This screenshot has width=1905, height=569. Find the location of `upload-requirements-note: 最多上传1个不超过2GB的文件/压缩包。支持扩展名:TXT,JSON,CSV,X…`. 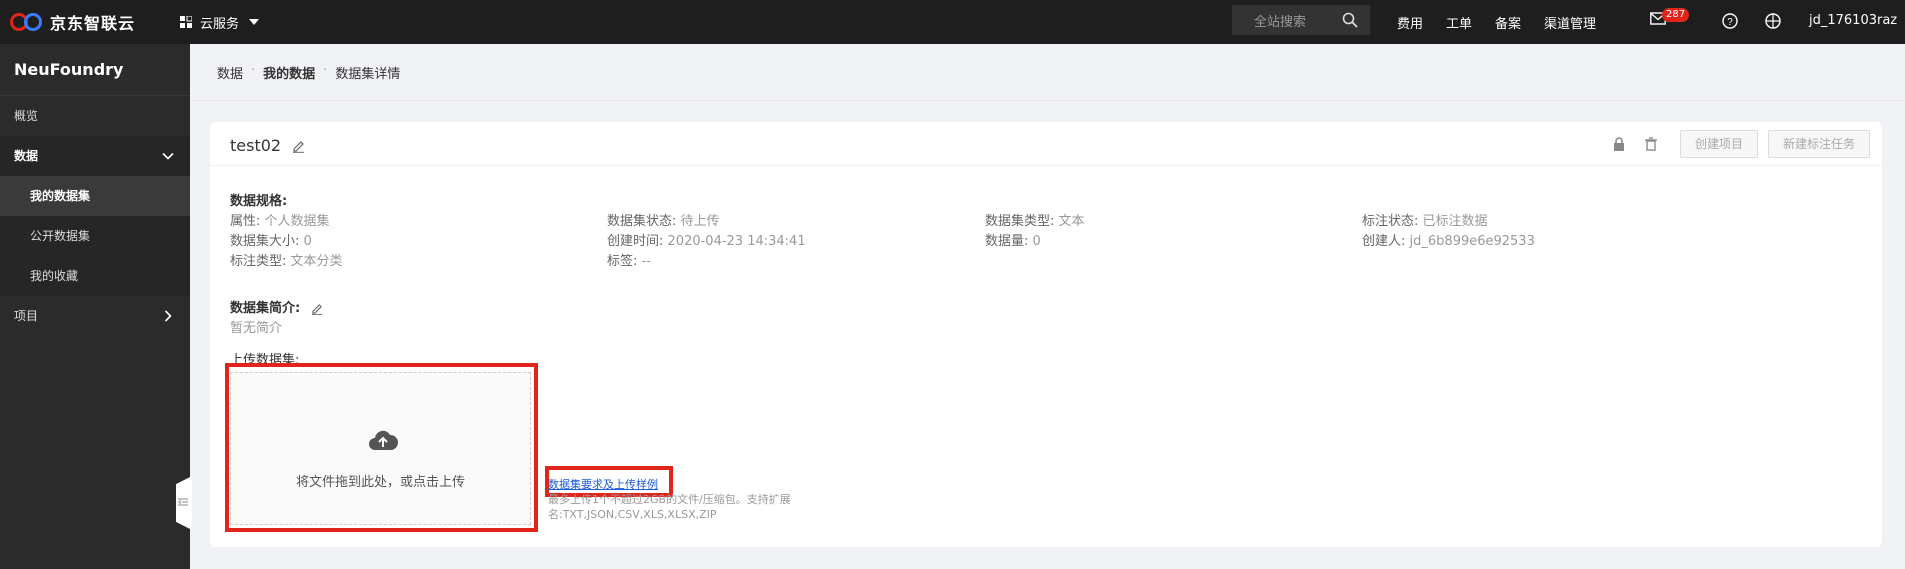

upload-requirements-note: 最多上传1个不超过2GB的文件/压缩包。支持扩展名:TXT,JSON,CSV,X… is located at coordinates (669, 507).